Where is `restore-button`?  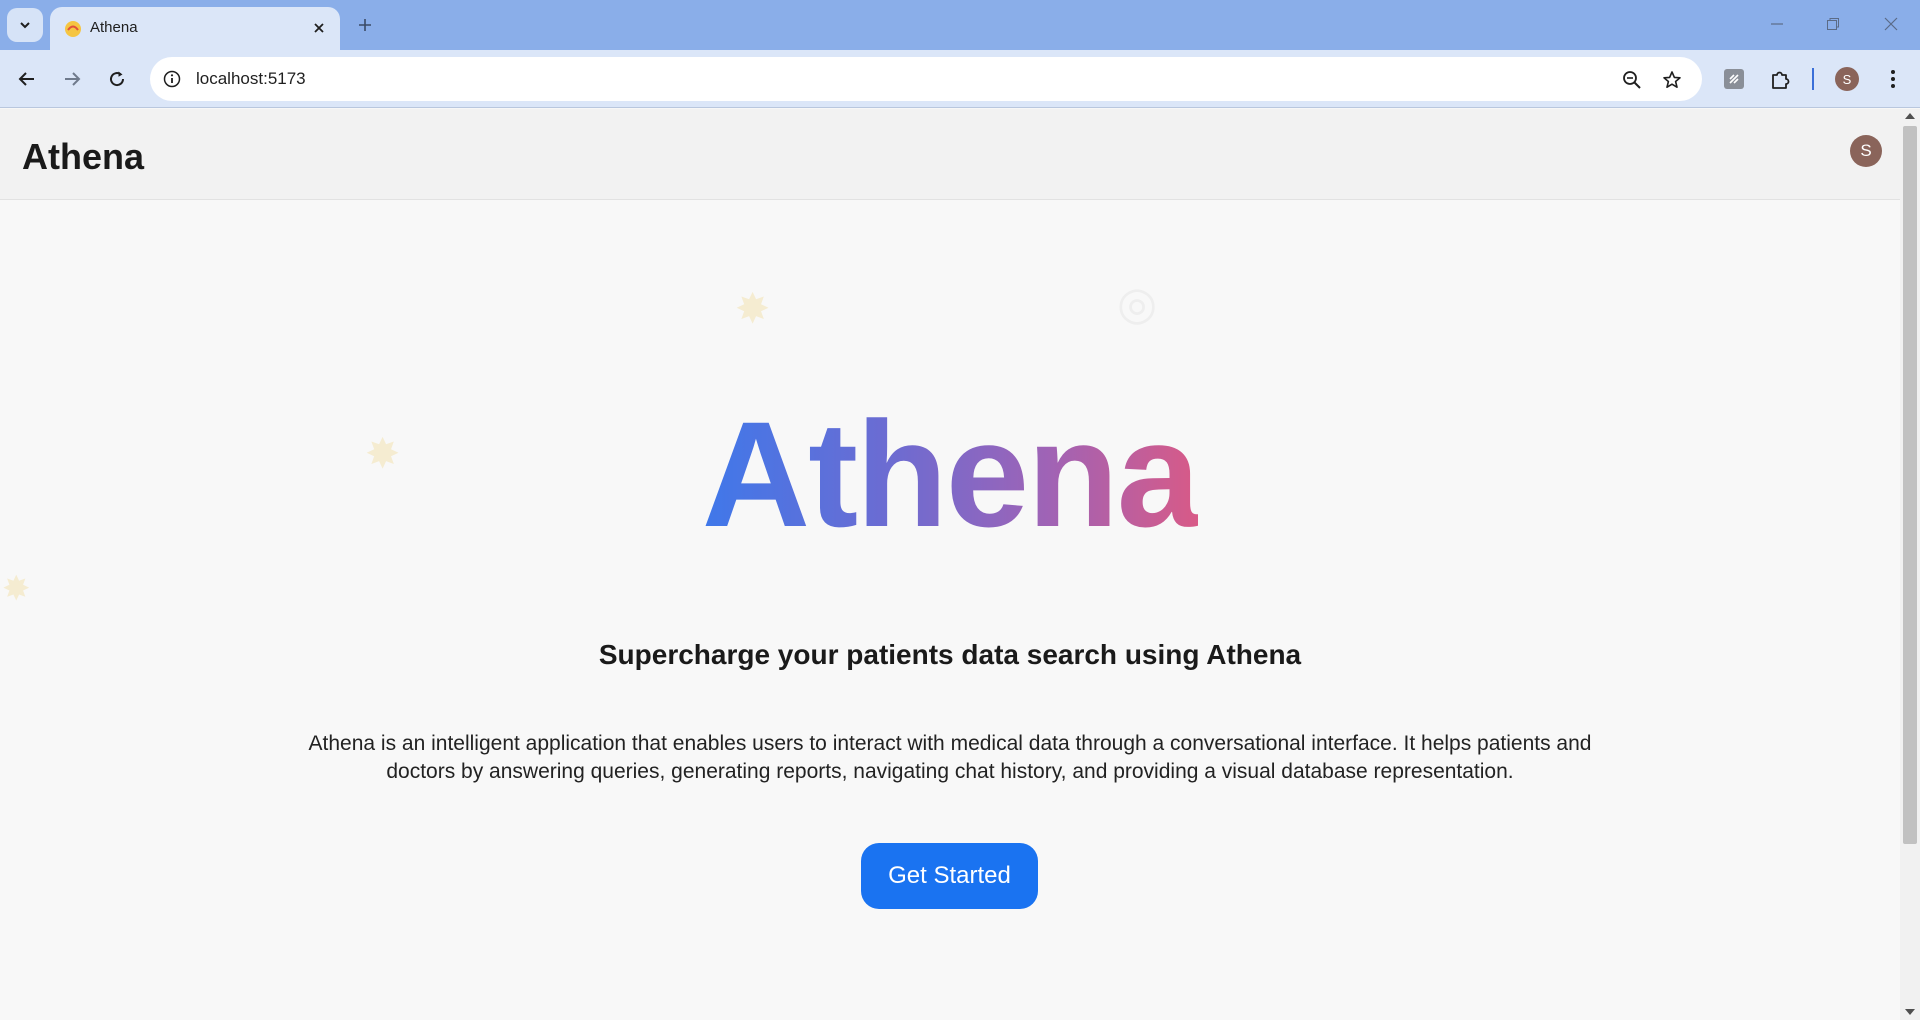 restore-button is located at coordinates (1833, 24).